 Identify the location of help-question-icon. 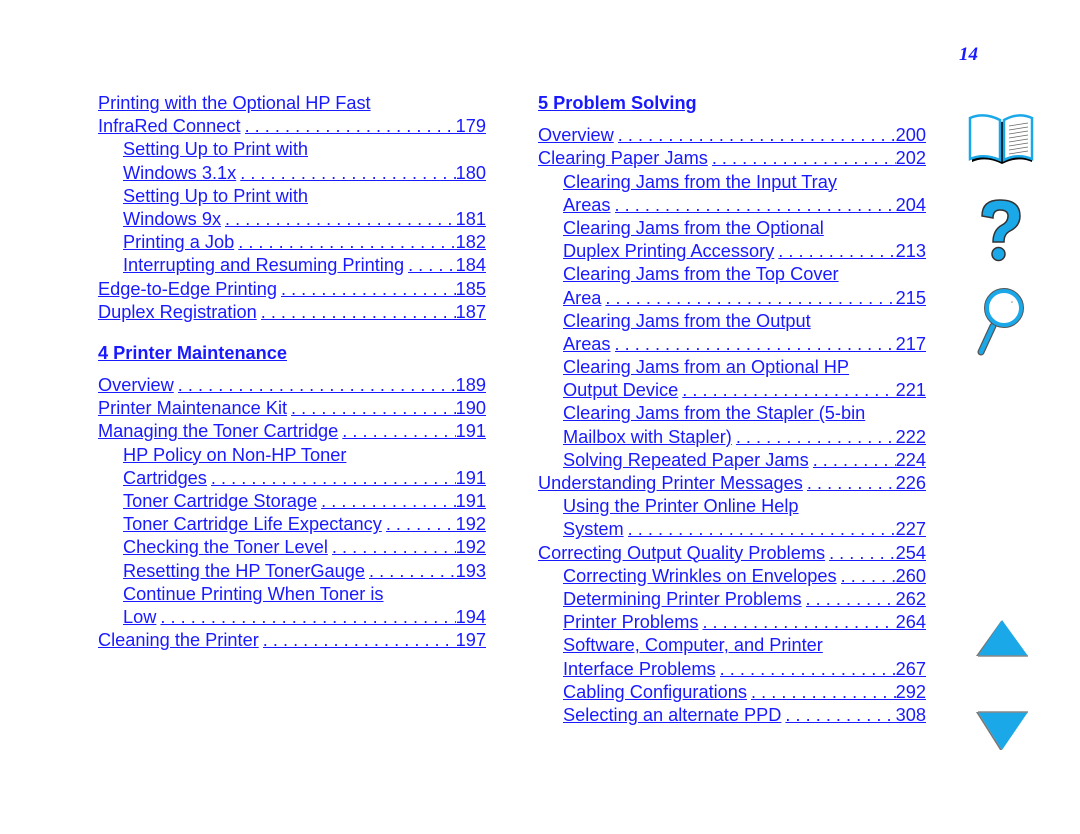
(1000, 230).